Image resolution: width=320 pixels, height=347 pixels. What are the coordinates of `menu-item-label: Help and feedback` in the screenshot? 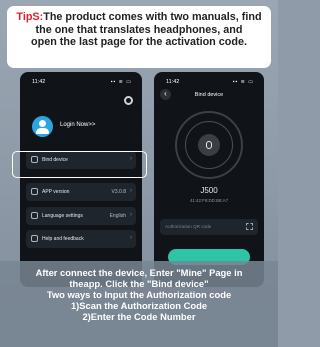 It's located at (63, 239).